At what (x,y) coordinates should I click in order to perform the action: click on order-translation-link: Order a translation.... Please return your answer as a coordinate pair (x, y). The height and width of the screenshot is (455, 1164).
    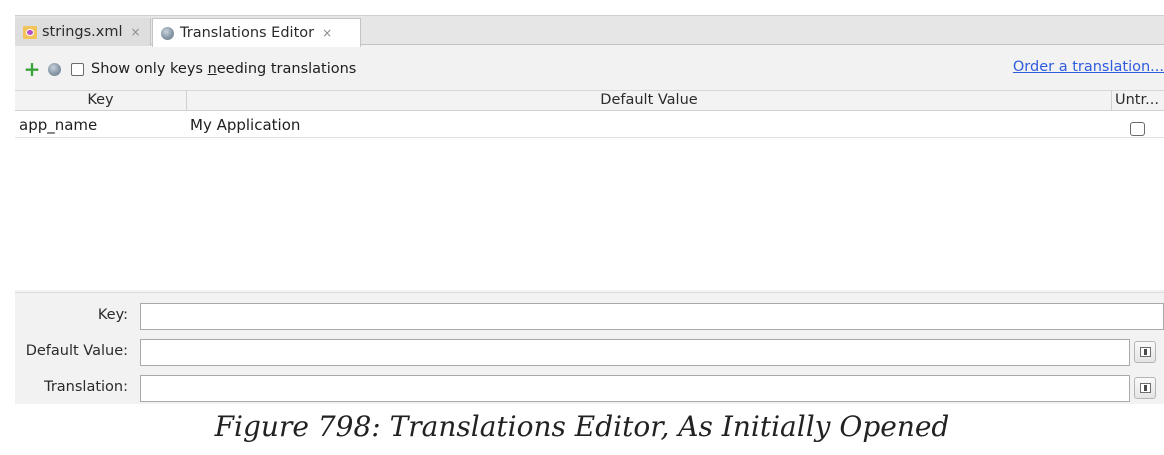
    Looking at the image, I should click on (1088, 67).